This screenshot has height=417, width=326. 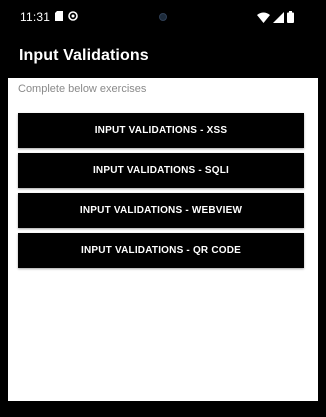 I want to click on page-title: Input Validations, so click(x=84, y=55).